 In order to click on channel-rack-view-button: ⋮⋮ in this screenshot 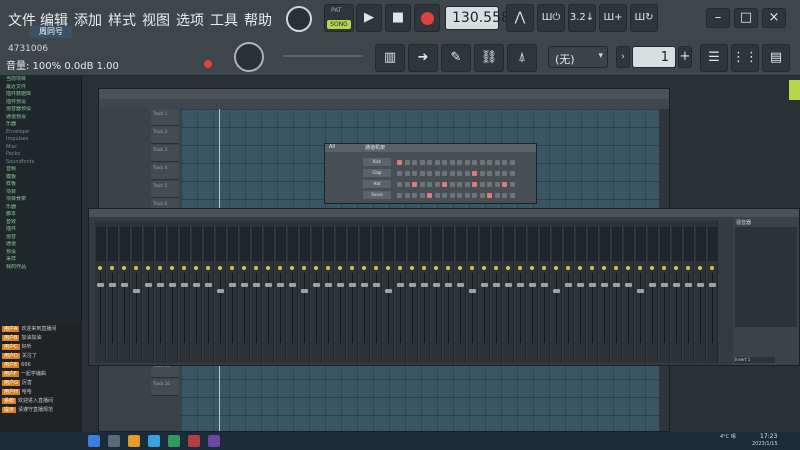, I will do `click(745, 58)`.